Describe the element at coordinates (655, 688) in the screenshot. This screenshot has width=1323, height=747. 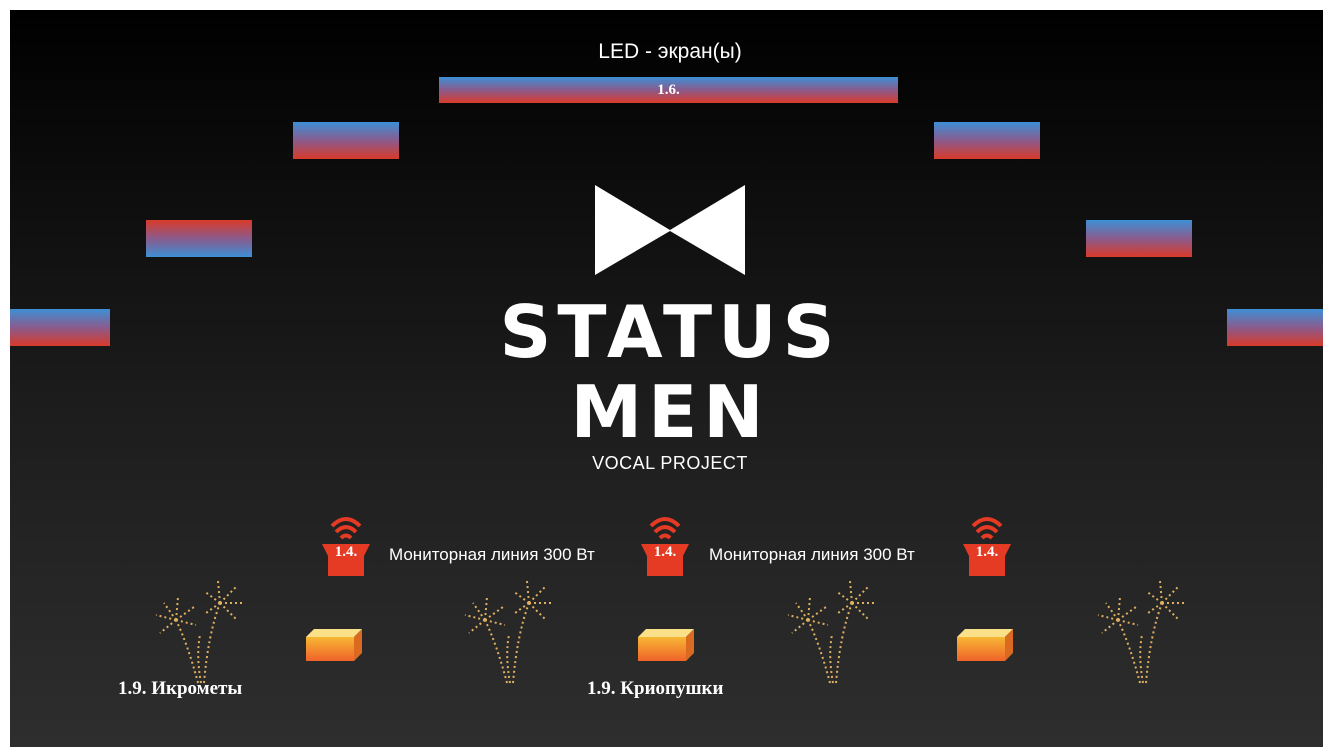
I see `cryo-cannons-label: 1.9. Криопушки` at that location.